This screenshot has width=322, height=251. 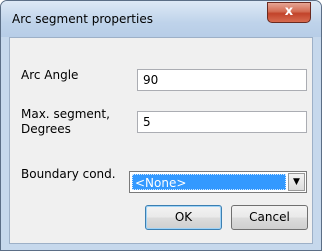 I want to click on chevron-down-icon: ▼, so click(x=296, y=182).